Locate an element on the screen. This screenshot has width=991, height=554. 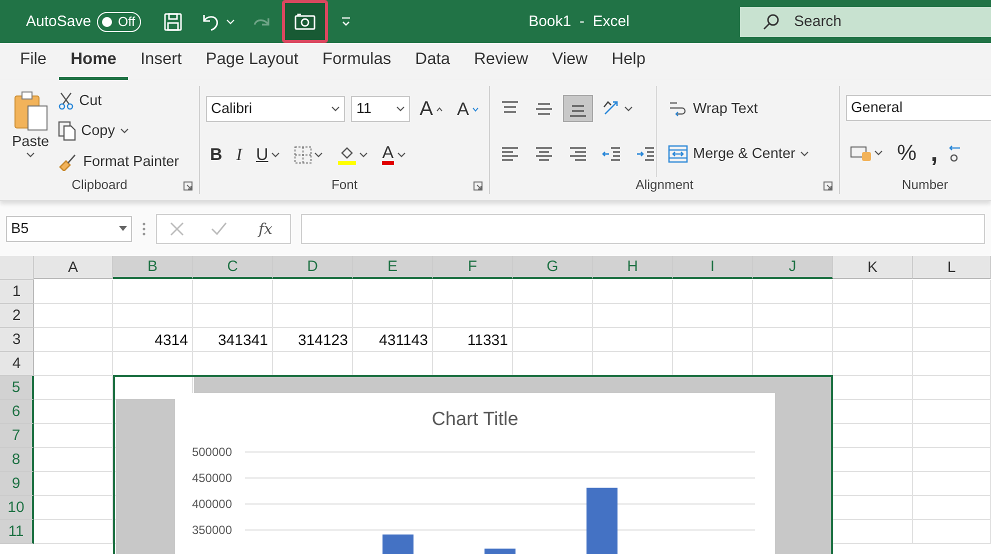
more-options-icon is located at coordinates (144, 228).